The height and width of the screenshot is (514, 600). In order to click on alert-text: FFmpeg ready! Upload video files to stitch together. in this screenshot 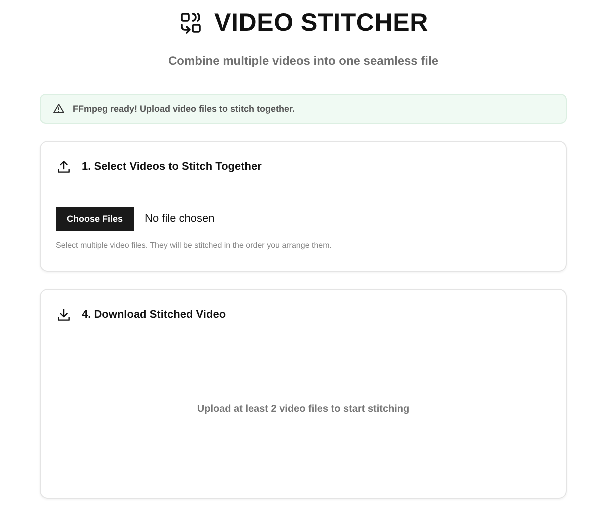, I will do `click(184, 109)`.